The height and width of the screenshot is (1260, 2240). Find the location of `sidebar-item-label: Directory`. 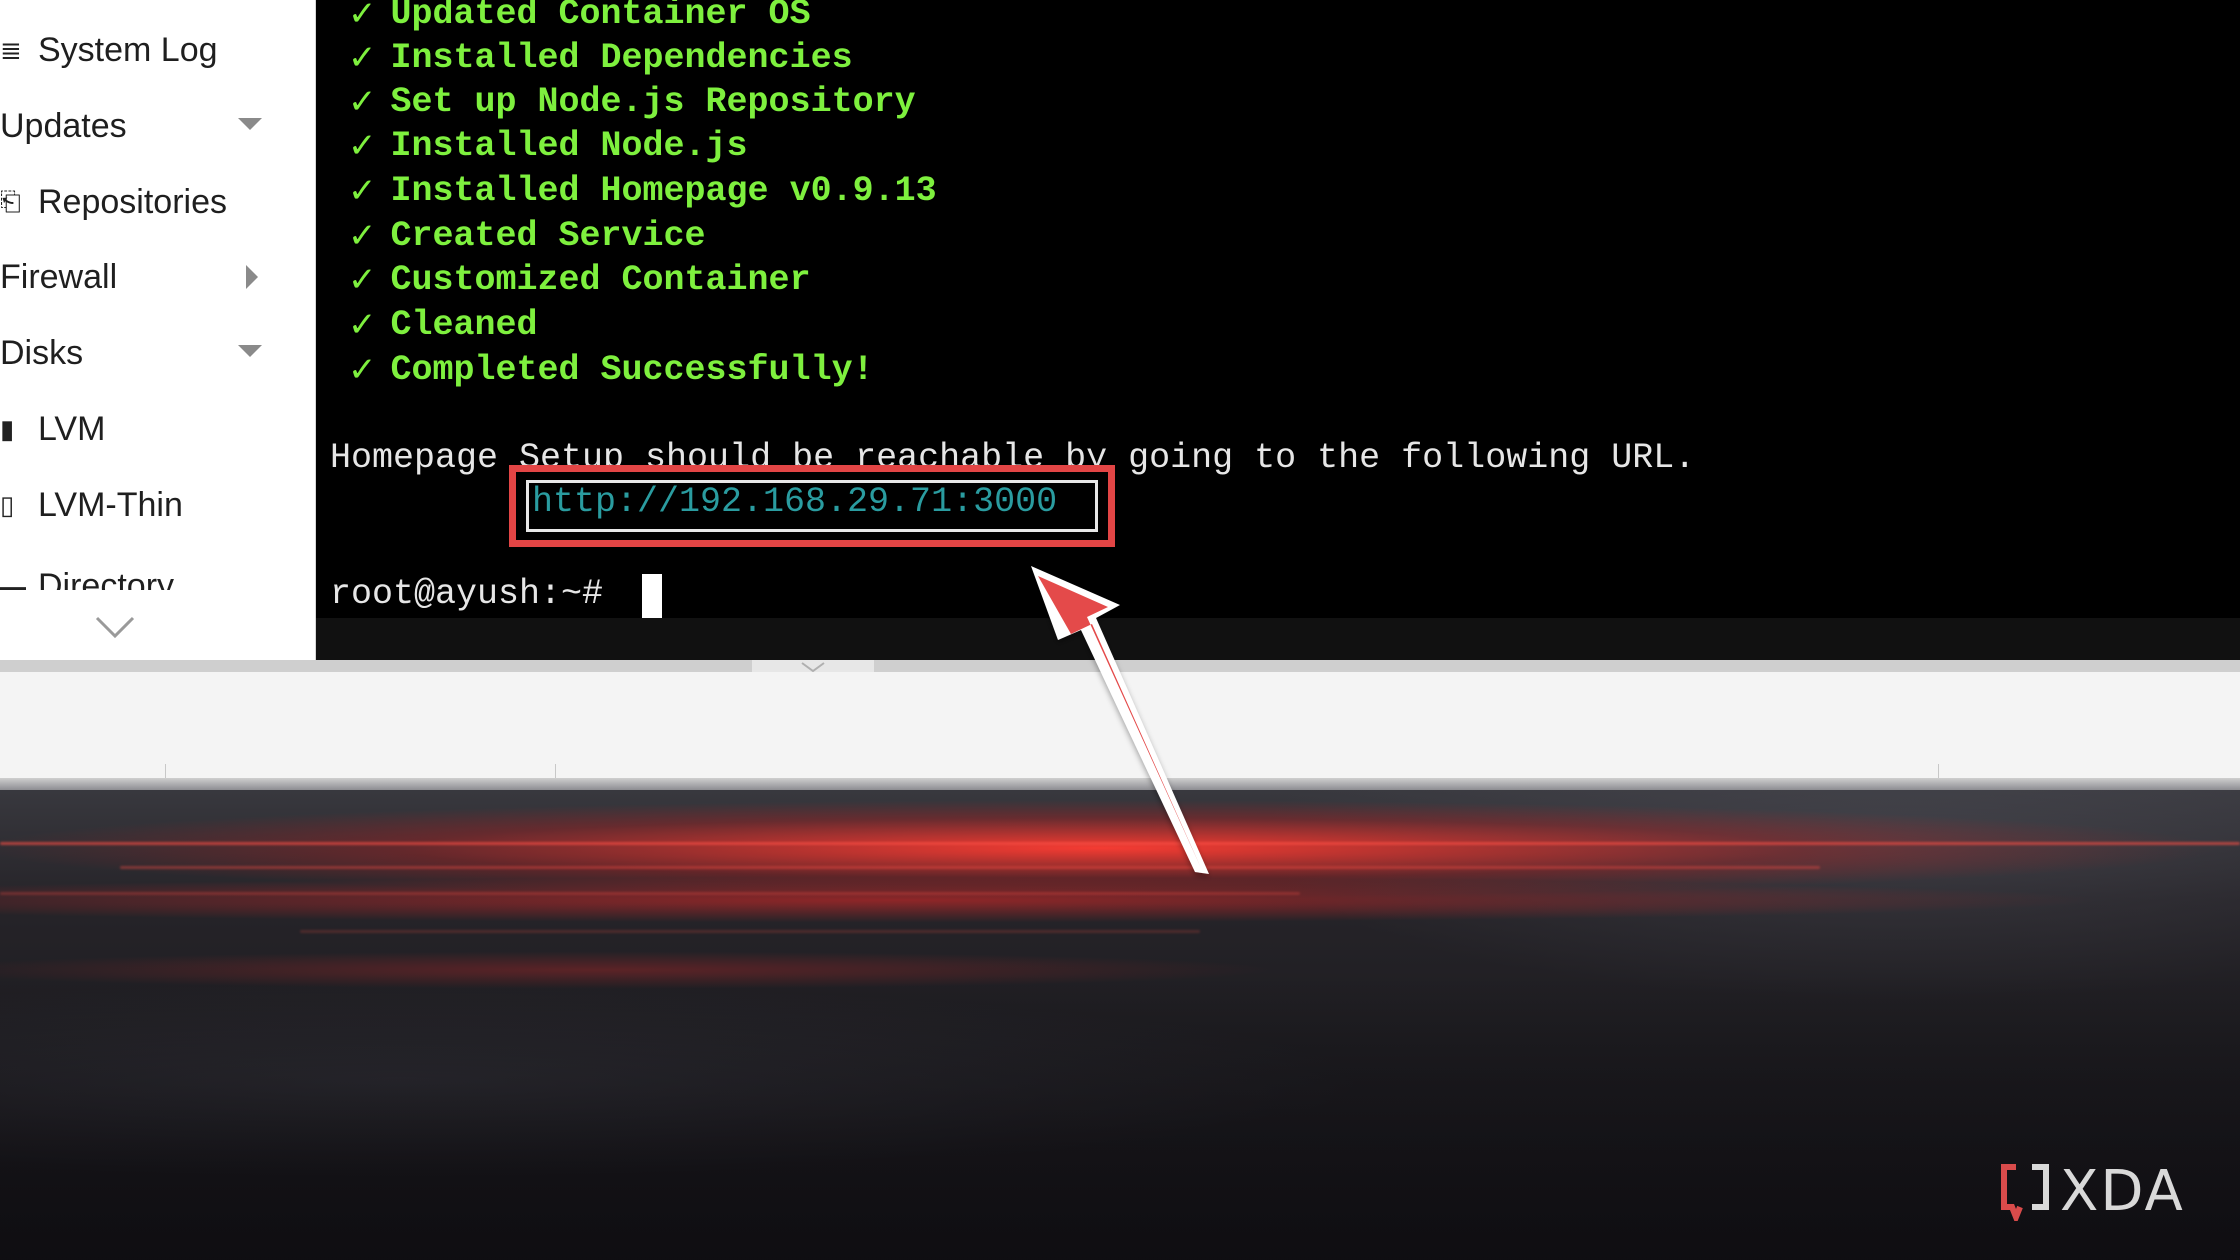

sidebar-item-label: Directory is located at coordinates (106, 578).